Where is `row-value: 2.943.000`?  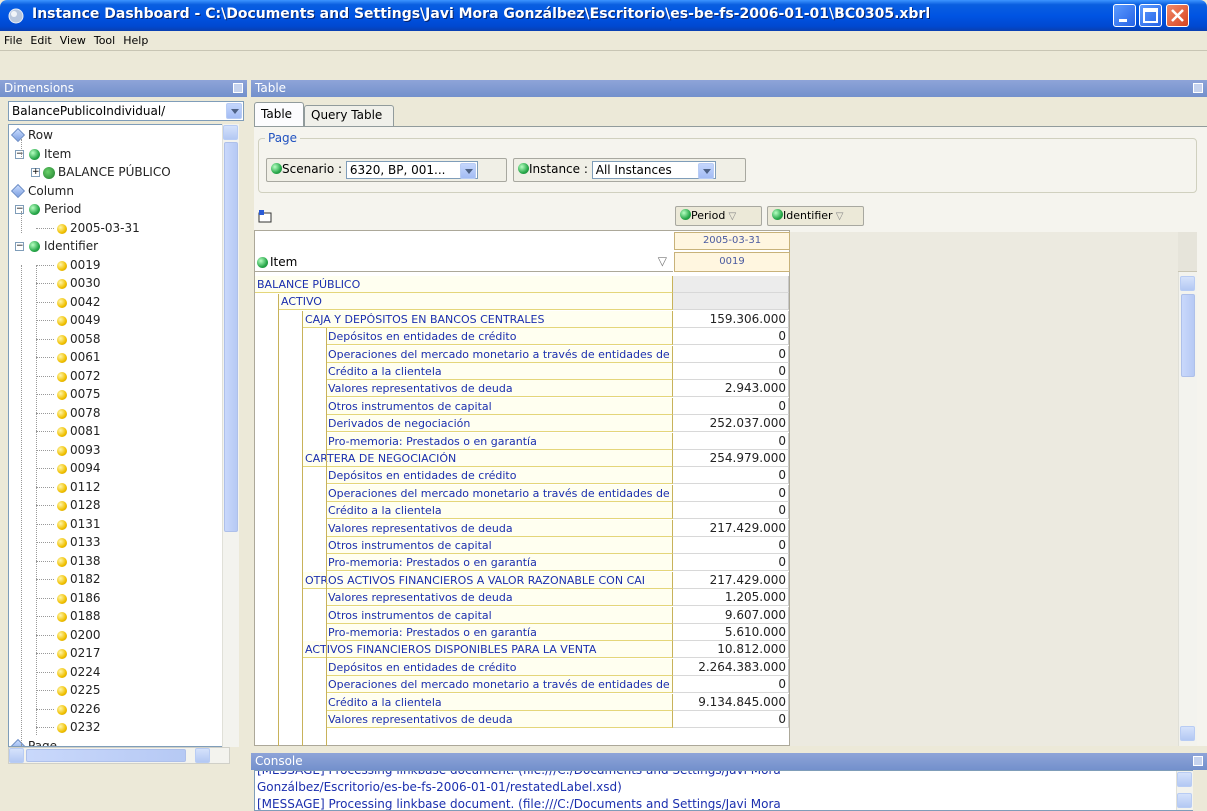 row-value: 2.943.000 is located at coordinates (731, 388).